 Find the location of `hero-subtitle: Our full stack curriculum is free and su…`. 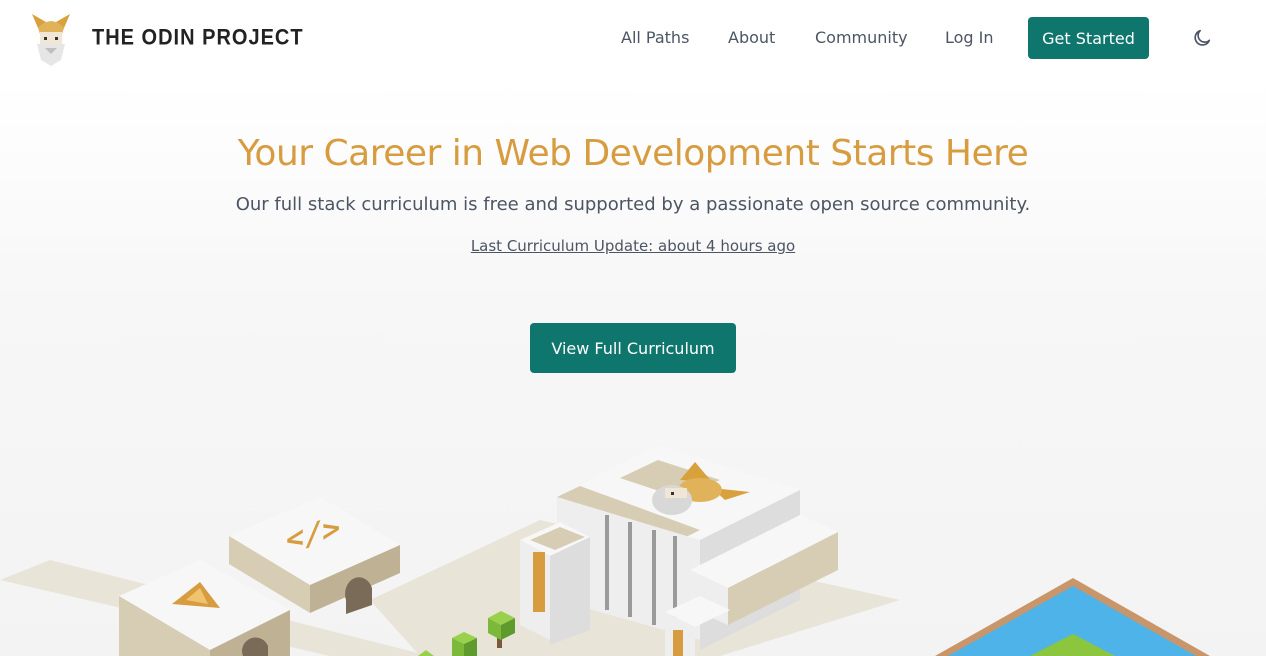

hero-subtitle: Our full stack curriculum is free and su… is located at coordinates (633, 204).